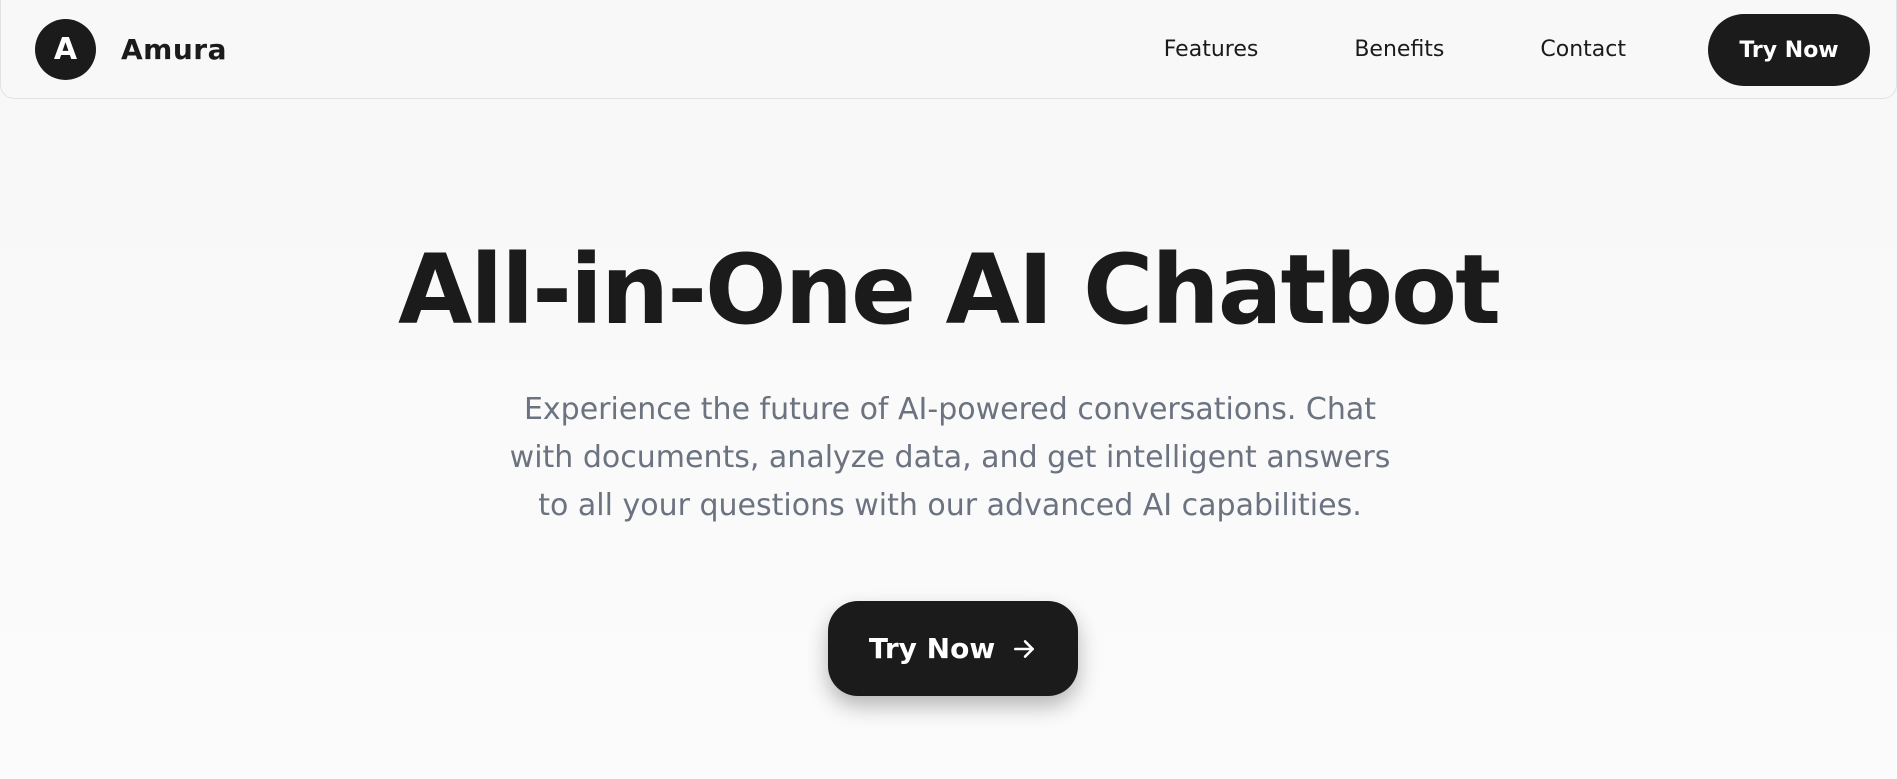 This screenshot has height=779, width=1897. Describe the element at coordinates (65, 49) in the screenshot. I see `brand-logo: A` at that location.